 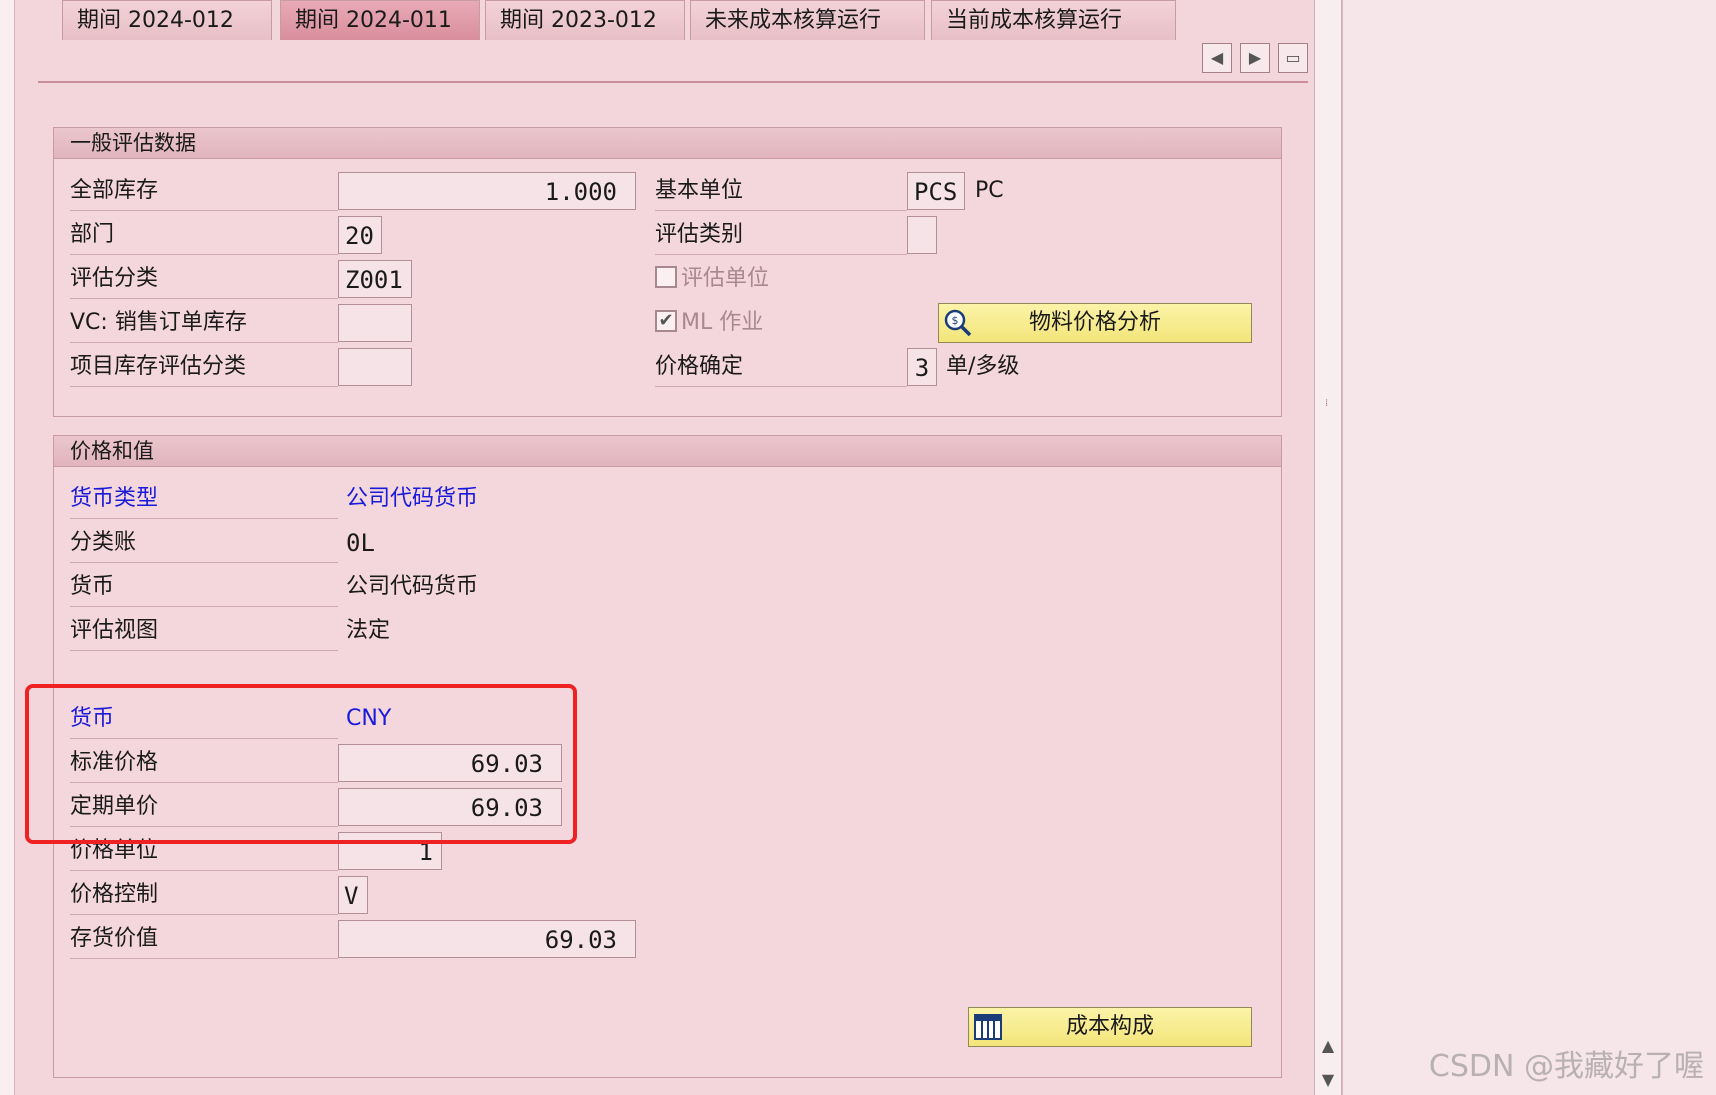 I want to click on inventory-value-field: 69.03, so click(x=487, y=939).